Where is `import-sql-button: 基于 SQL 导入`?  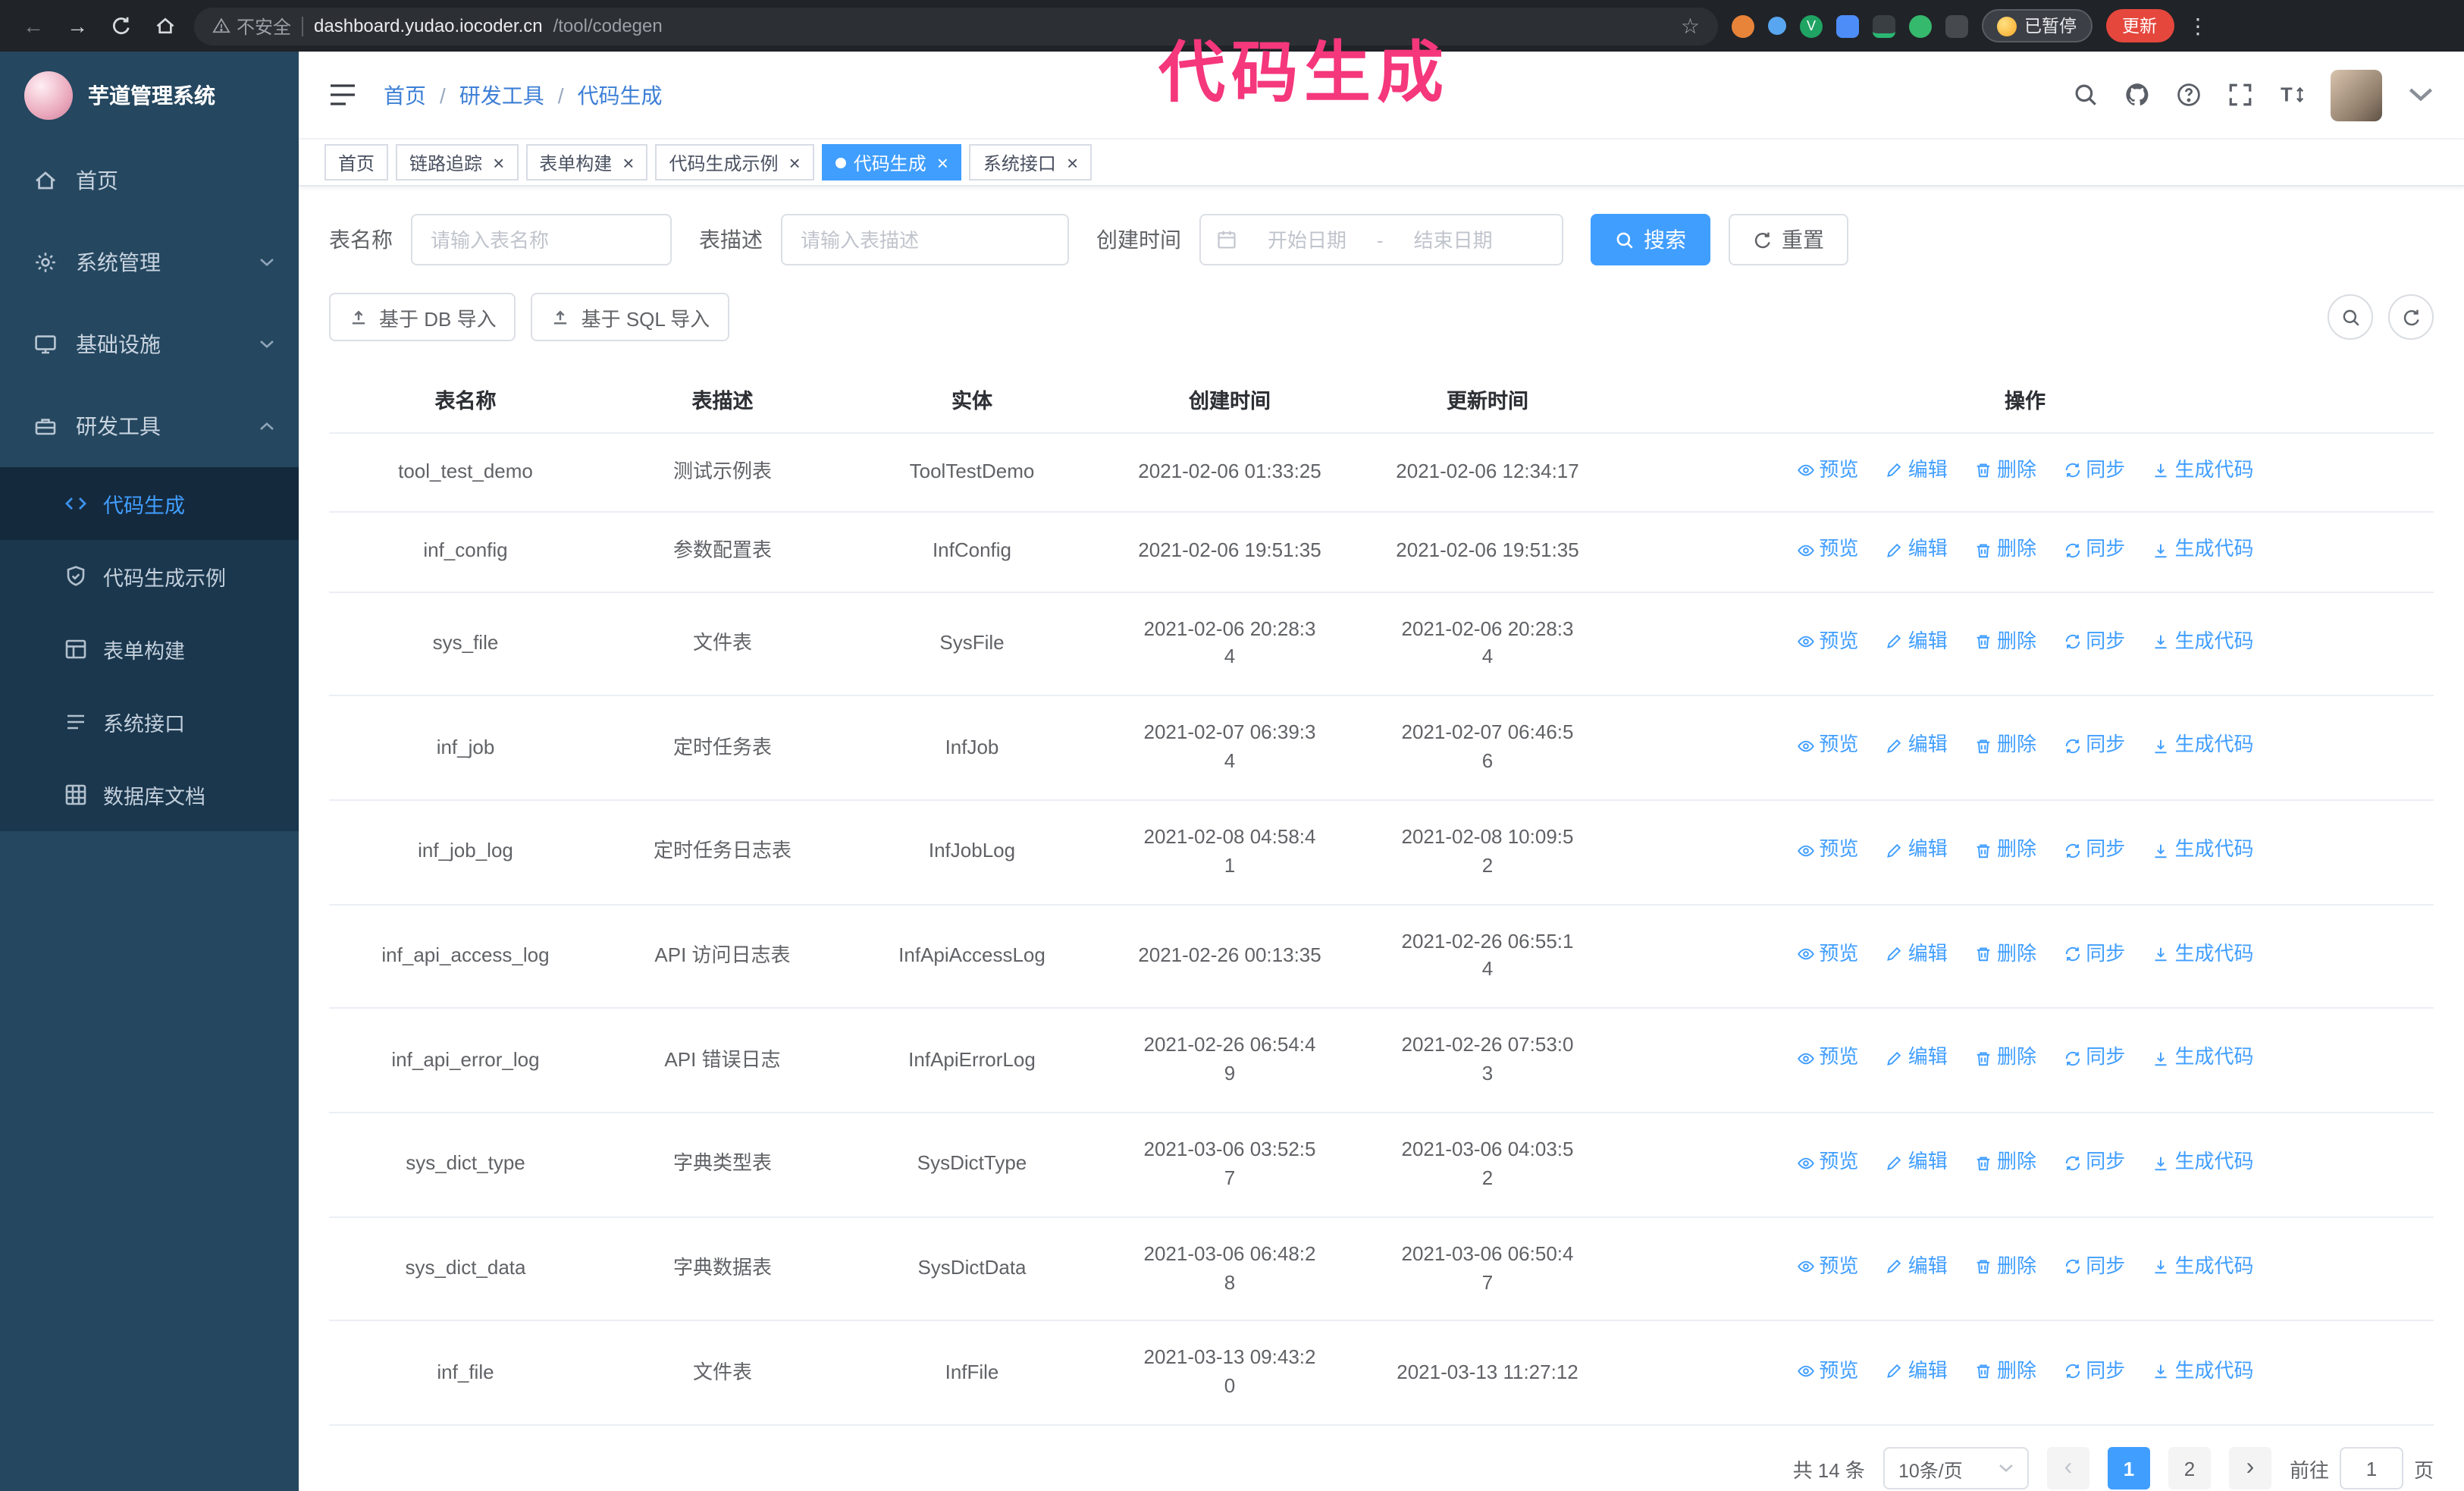 import-sql-button: 基于 SQL 导入 is located at coordinates (631, 317).